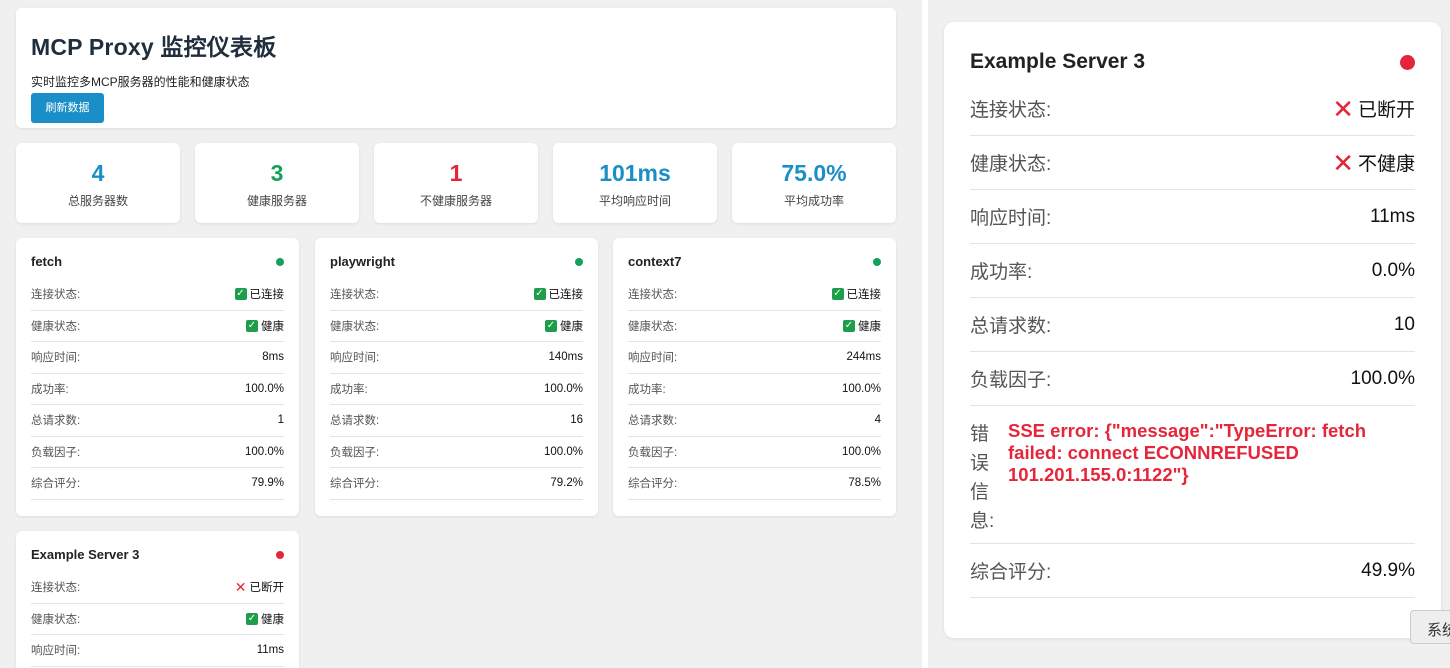 This screenshot has width=1450, height=668. What do you see at coordinates (635, 173) in the screenshot?
I see `stat-value: 101ms` at bounding box center [635, 173].